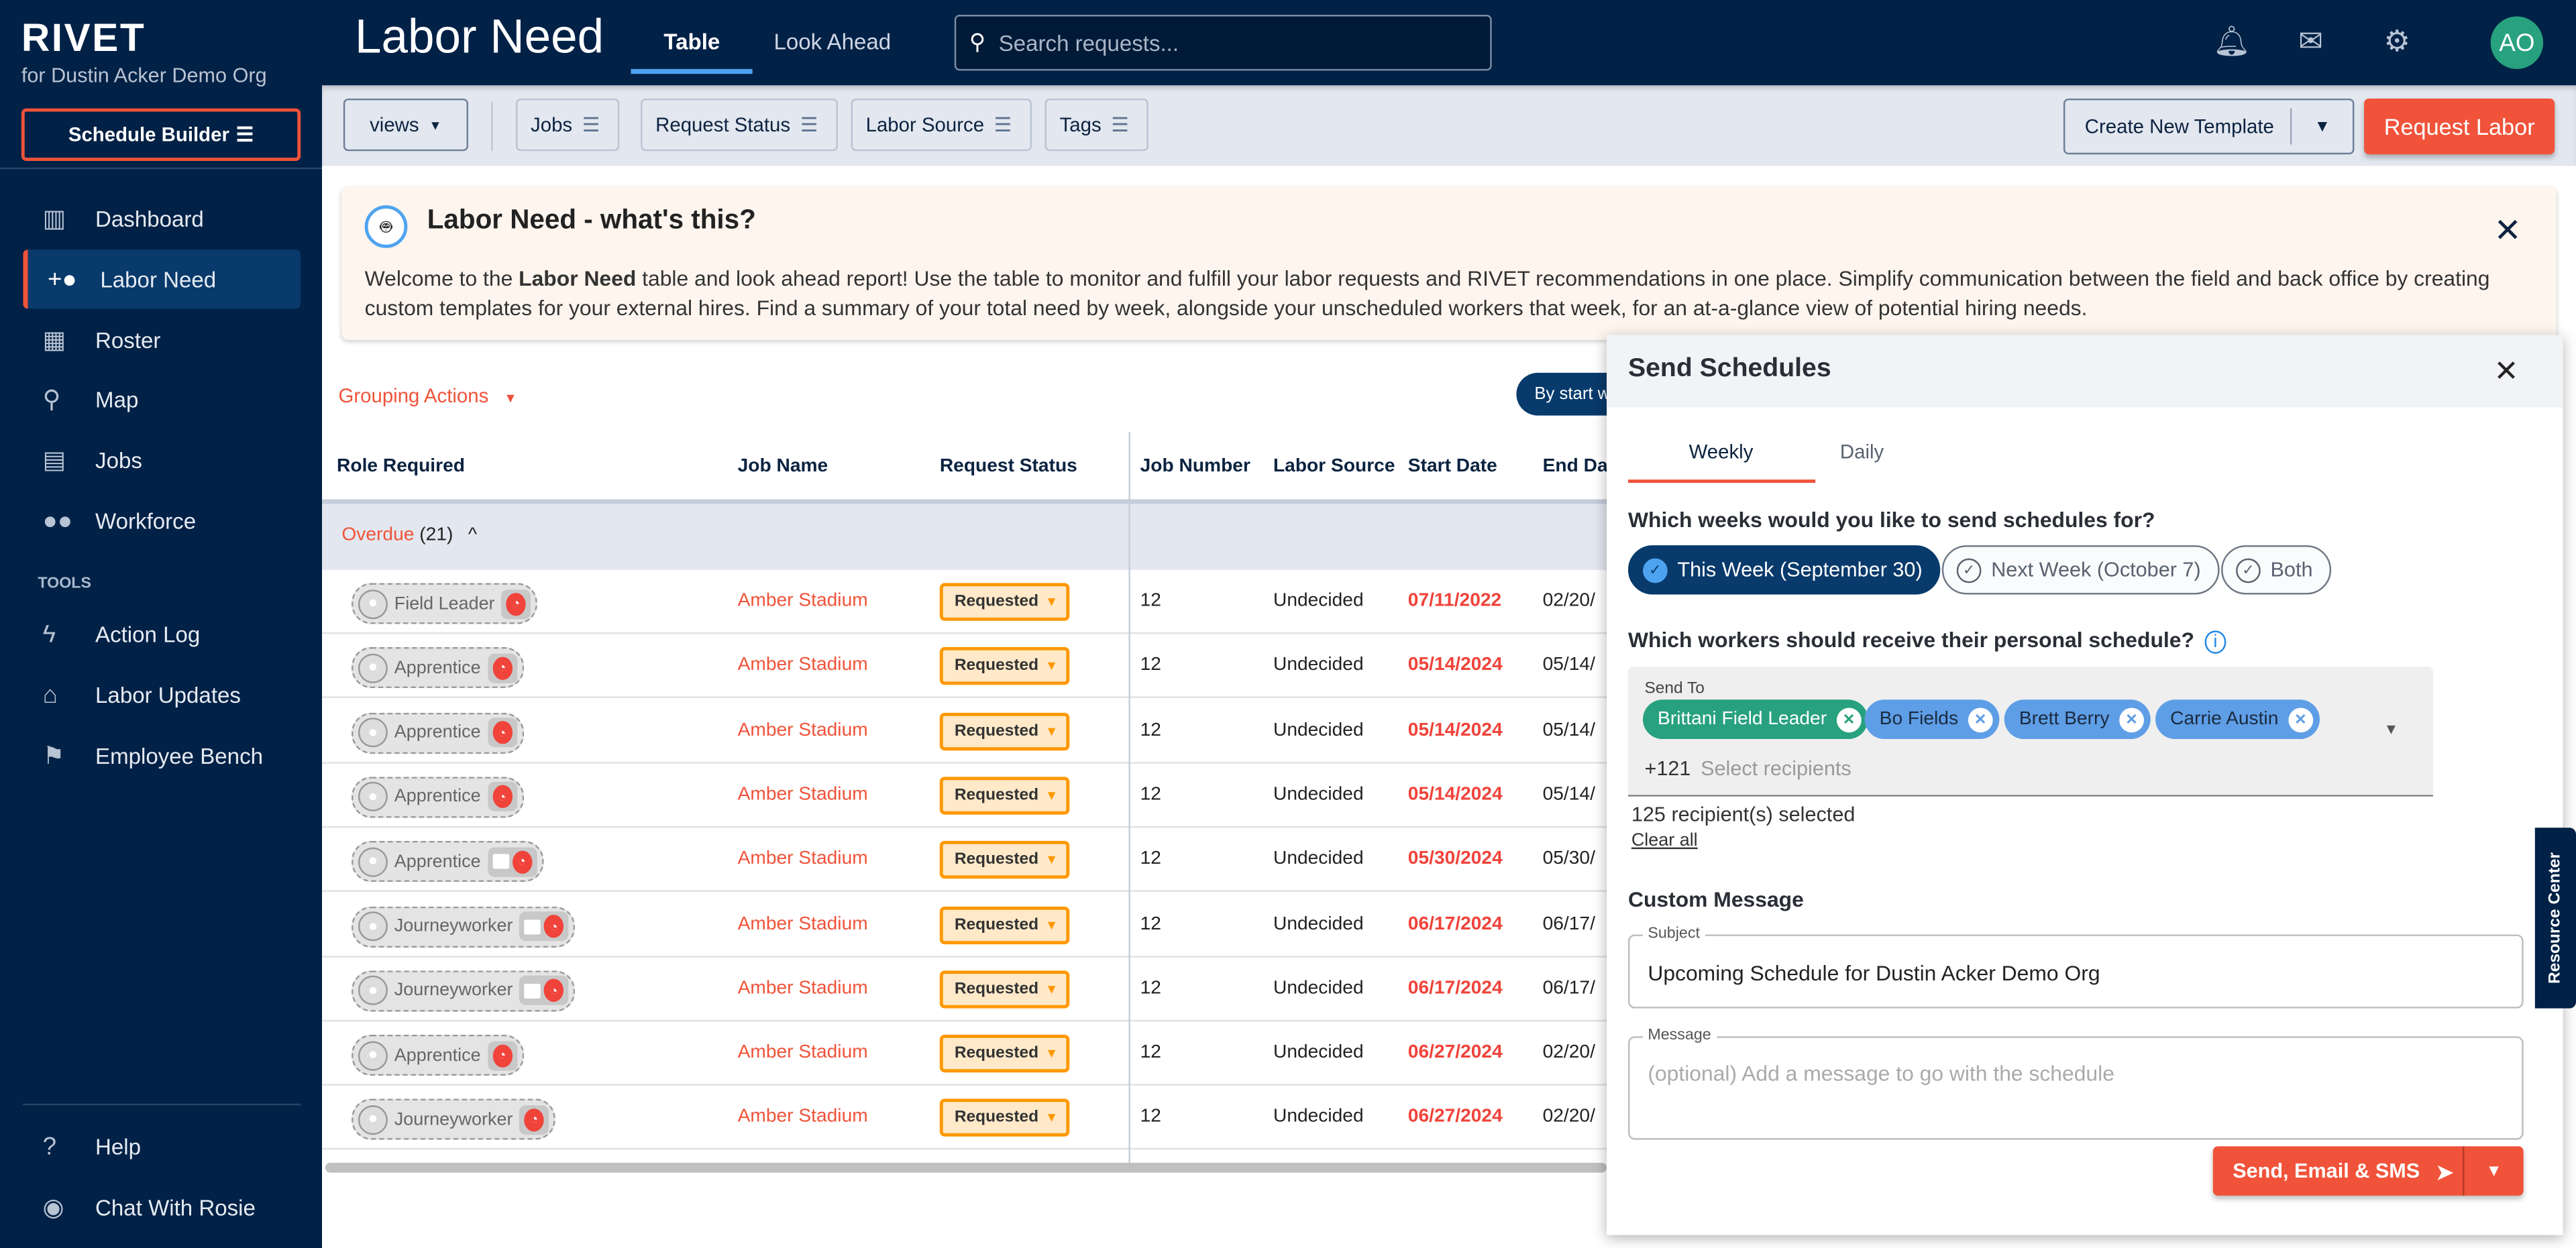 This screenshot has width=2576, height=1248. I want to click on sidebar-item-employee-bench: ⚑ Employee Bench, so click(162, 755).